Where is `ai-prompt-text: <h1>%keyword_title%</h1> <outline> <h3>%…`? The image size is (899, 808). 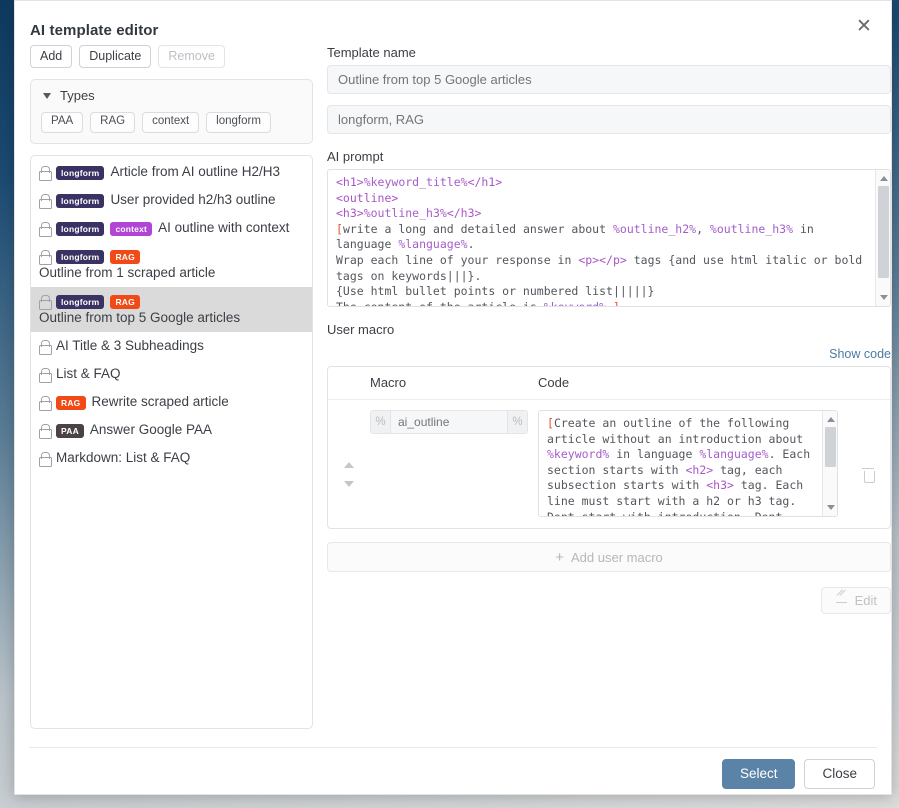
ai-prompt-text: <h1>%keyword_title%</h1> <outline> <h3>%… is located at coordinates (599, 240).